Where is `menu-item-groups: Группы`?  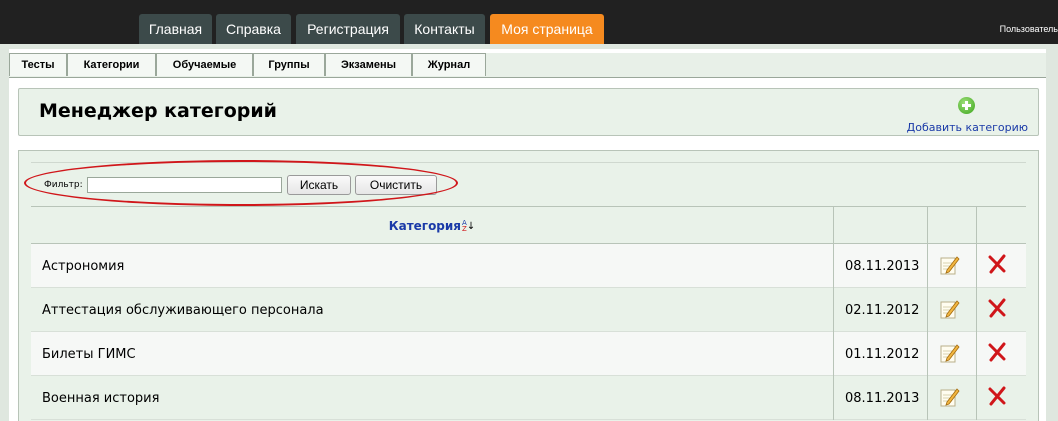 menu-item-groups: Группы is located at coordinates (289, 64).